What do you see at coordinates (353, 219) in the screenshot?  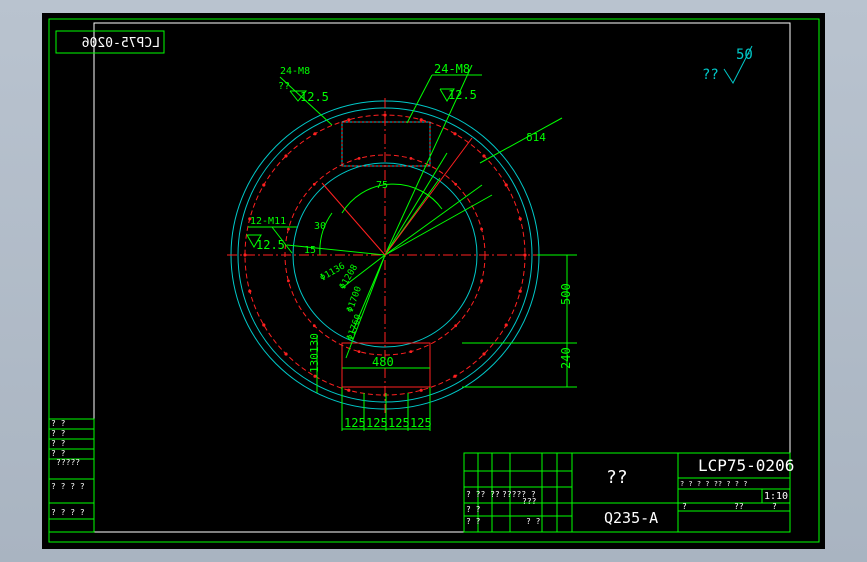 I see `section-line-a` at bounding box center [353, 219].